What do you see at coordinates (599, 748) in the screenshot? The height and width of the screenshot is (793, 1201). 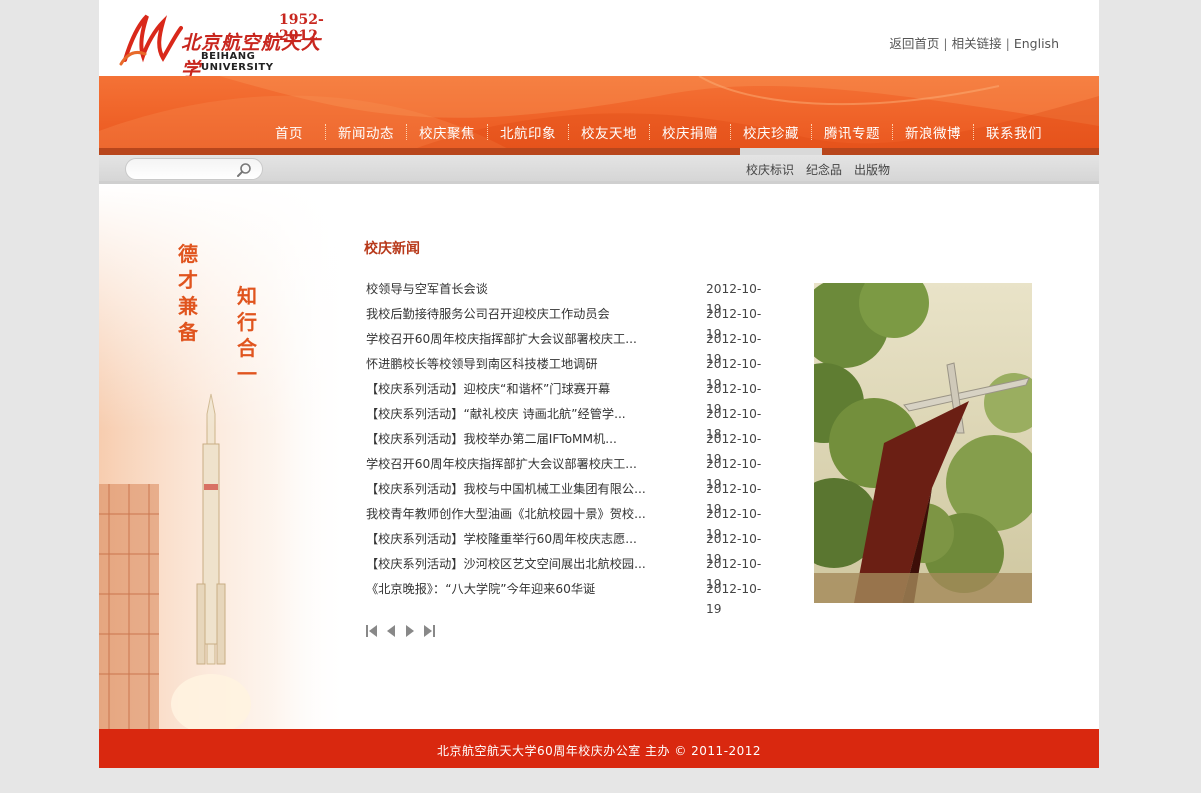 I see `footer: 北京航空航天大学60周年校庆办公室 主办 © 2011-2012` at bounding box center [599, 748].